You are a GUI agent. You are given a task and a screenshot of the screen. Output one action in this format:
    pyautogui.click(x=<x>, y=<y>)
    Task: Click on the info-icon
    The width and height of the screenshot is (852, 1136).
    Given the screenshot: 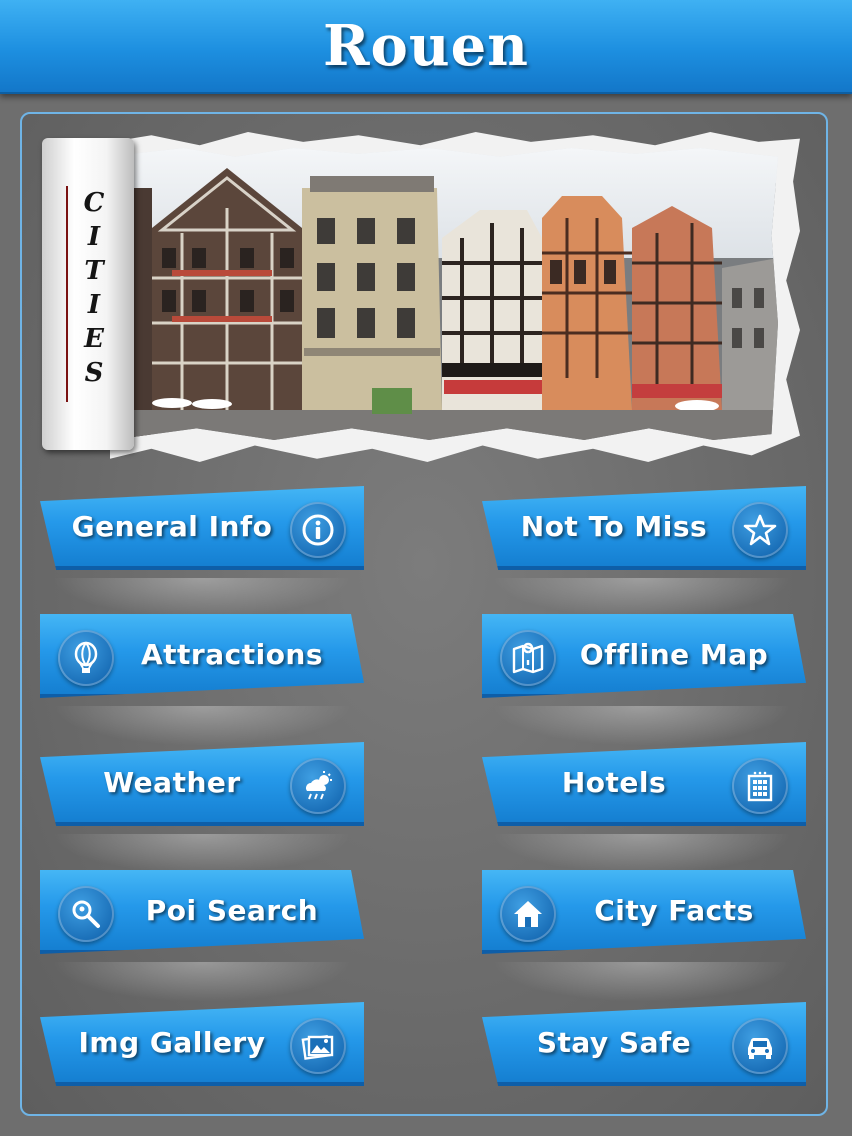 What is the action you would take?
    pyautogui.click(x=318, y=530)
    